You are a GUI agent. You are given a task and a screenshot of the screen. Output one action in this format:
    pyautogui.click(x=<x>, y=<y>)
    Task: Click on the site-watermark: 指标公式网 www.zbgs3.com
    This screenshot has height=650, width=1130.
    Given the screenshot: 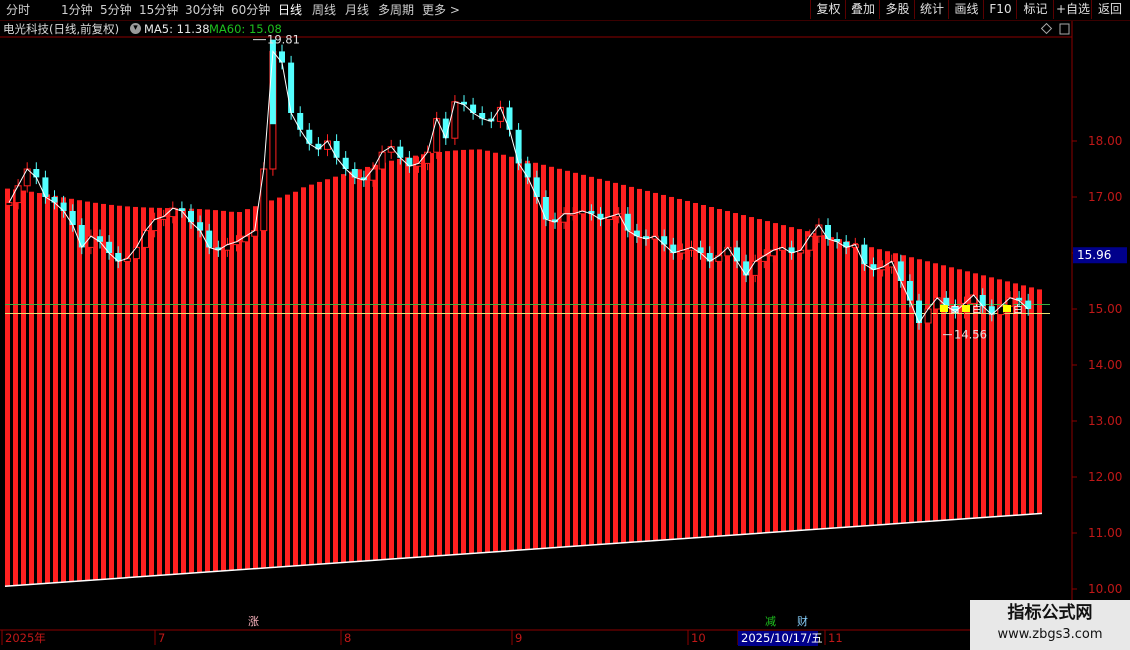 What is the action you would take?
    pyautogui.click(x=1050, y=625)
    